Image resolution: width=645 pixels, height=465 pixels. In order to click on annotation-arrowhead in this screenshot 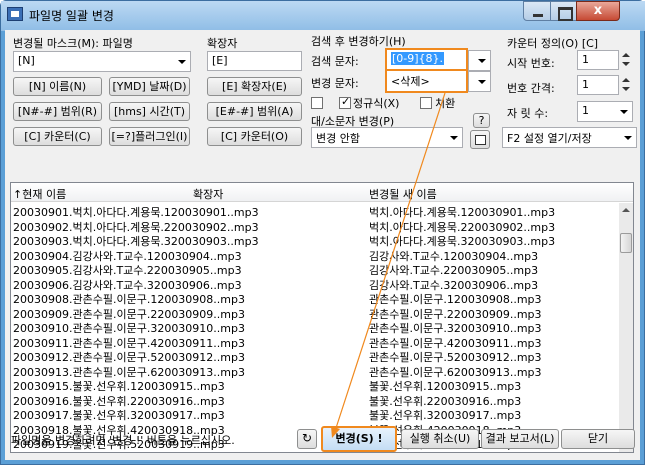, I will do `click(335, 432)`.